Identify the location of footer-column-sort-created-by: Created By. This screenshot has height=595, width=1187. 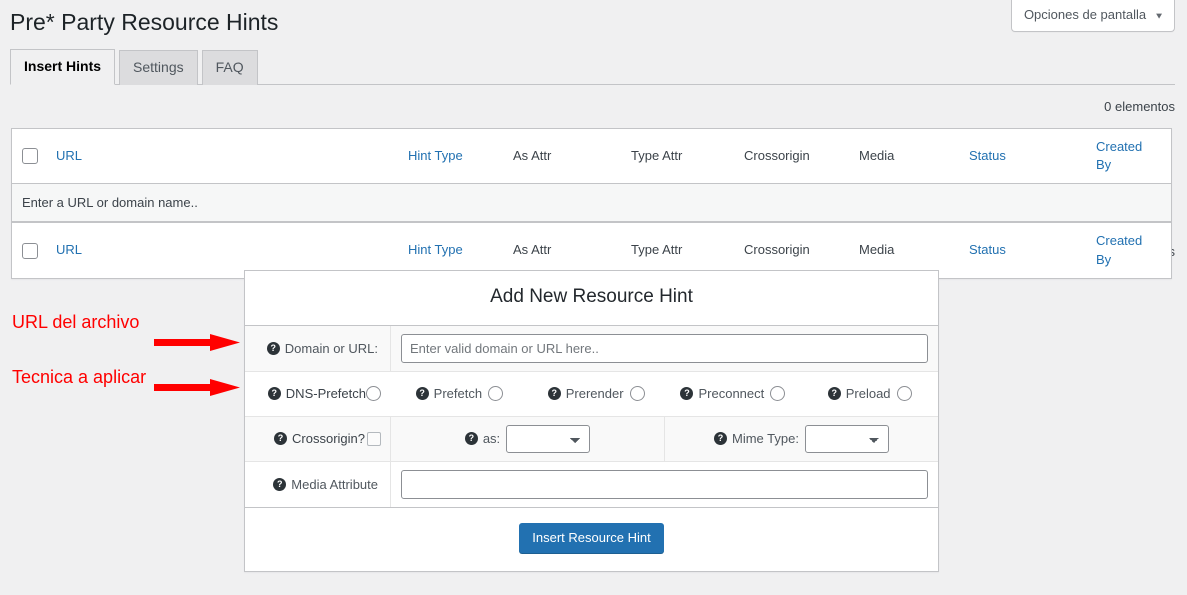
(1119, 249).